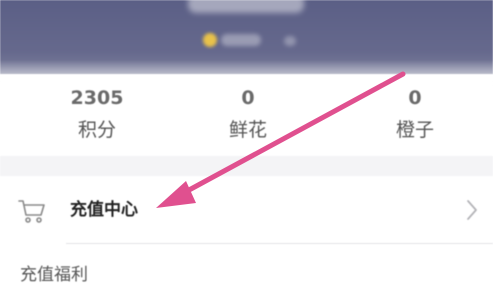 The height and width of the screenshot is (287, 493). What do you see at coordinates (472, 210) in the screenshot?
I see `chevron-right-icon` at bounding box center [472, 210].